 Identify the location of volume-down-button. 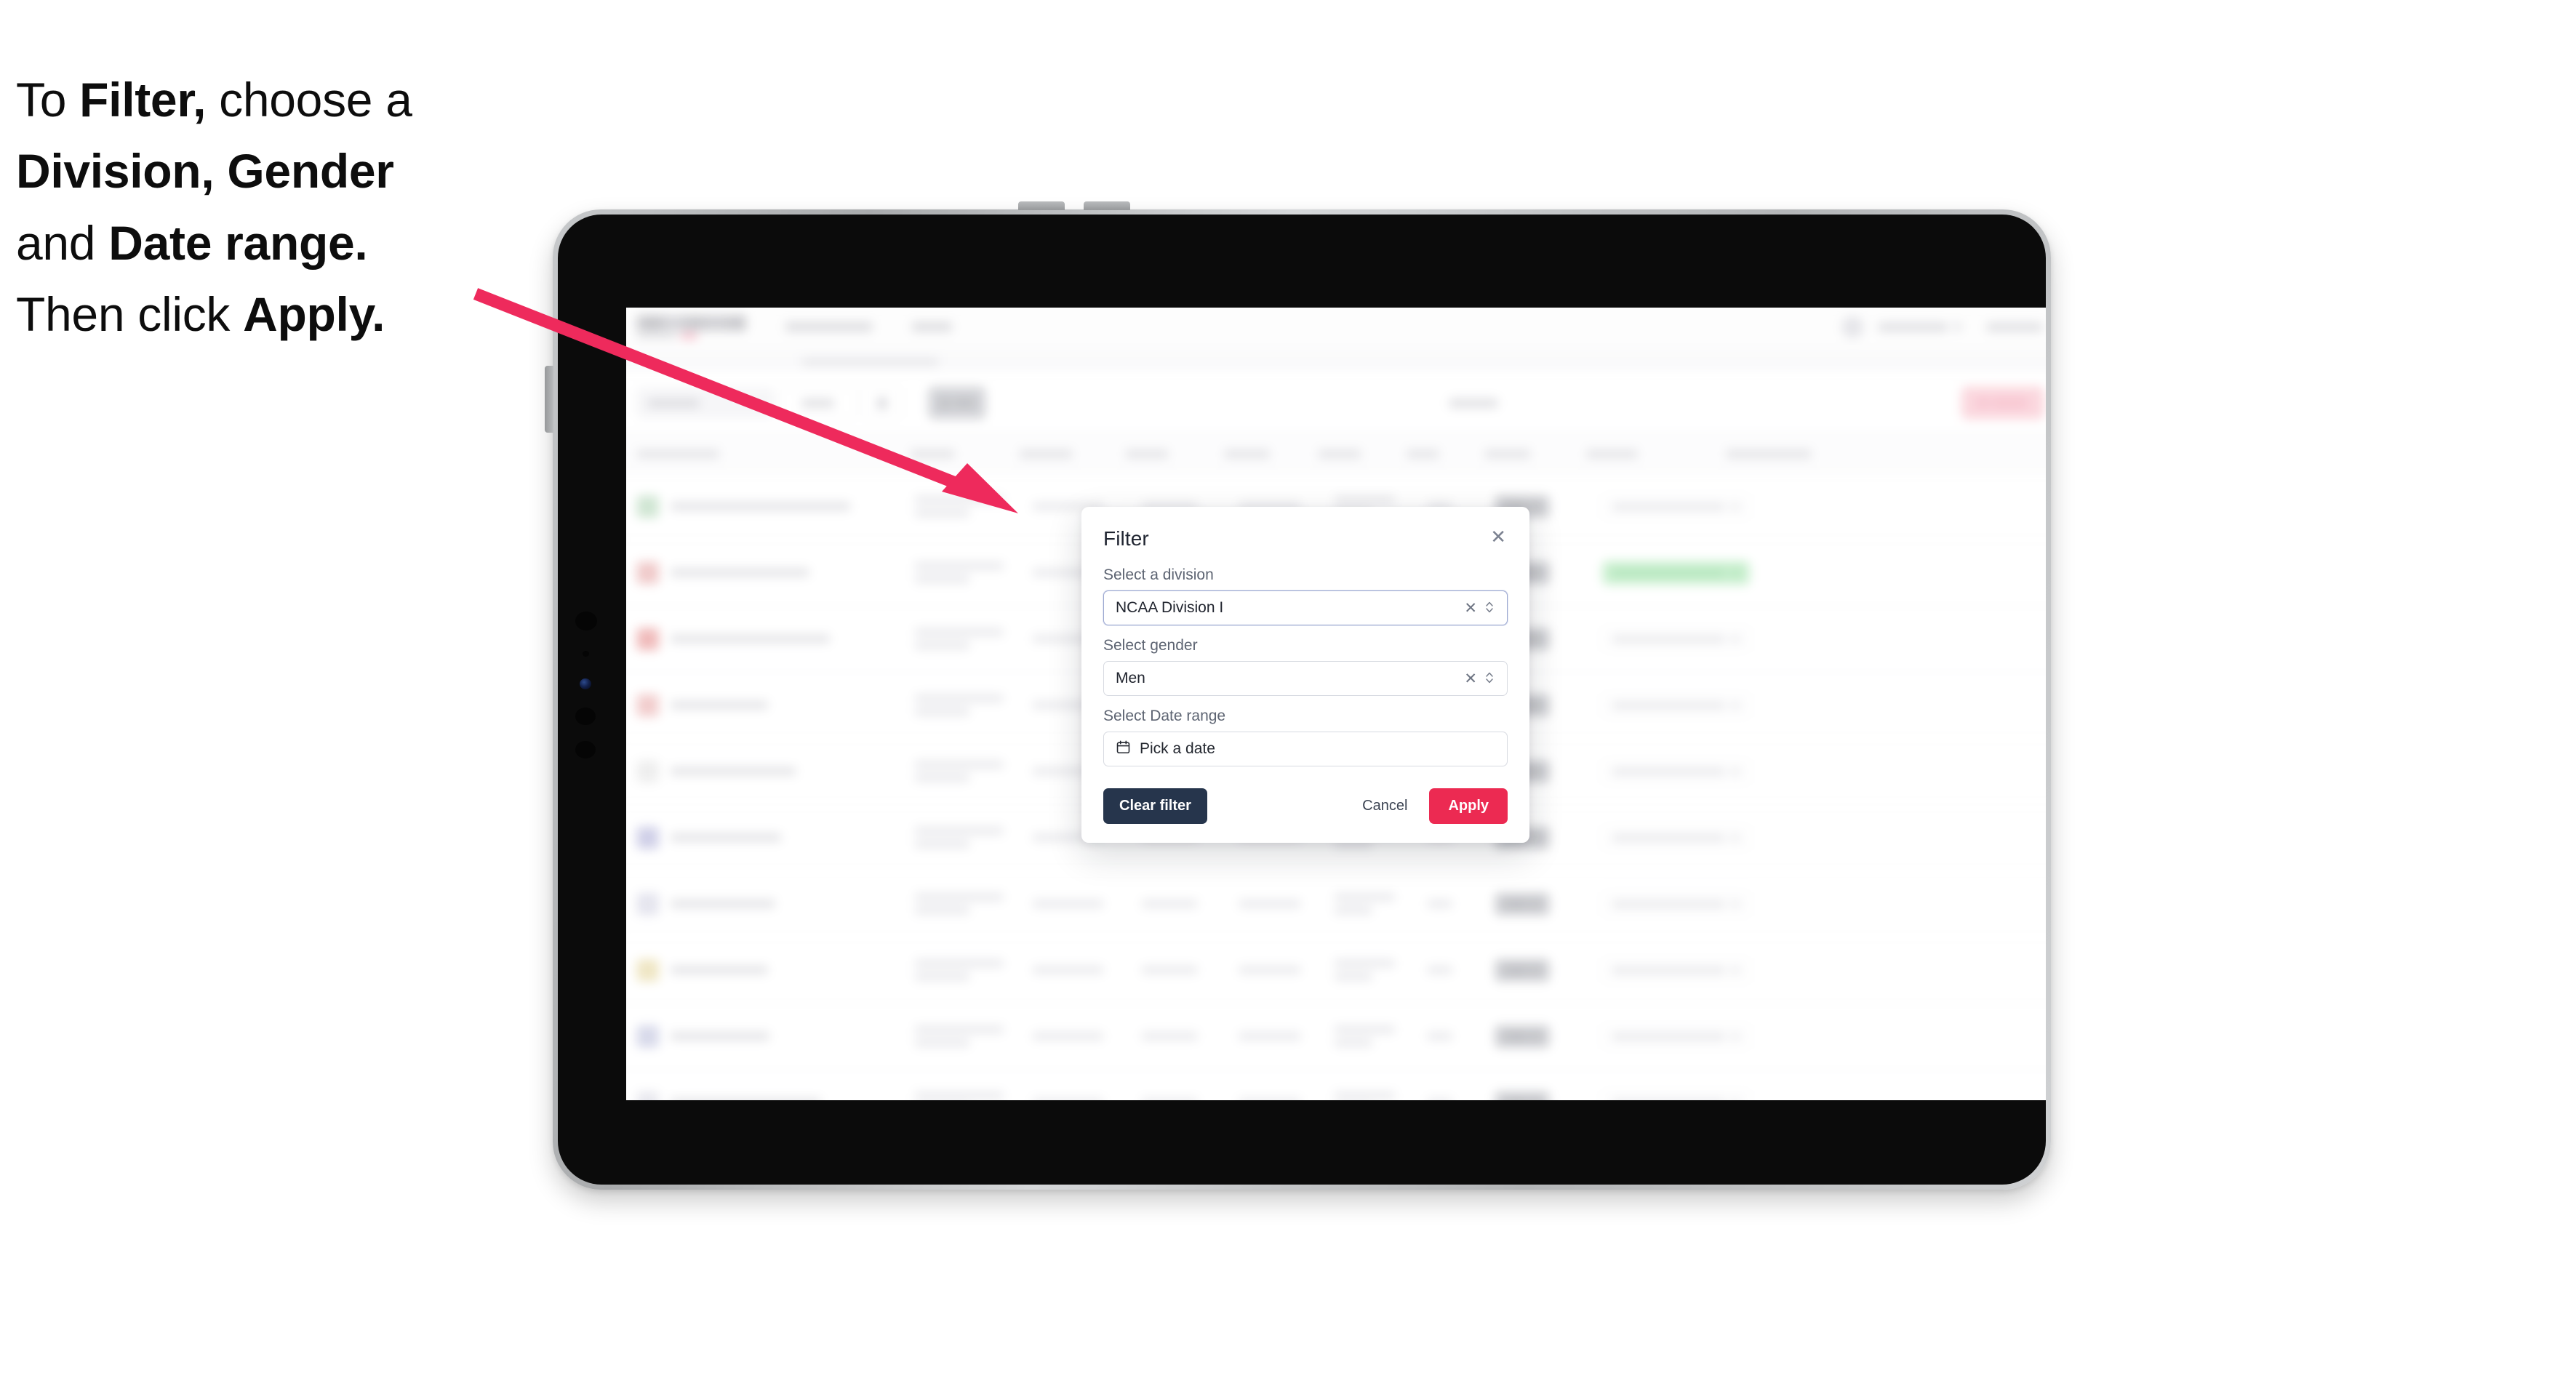
(1107, 206).